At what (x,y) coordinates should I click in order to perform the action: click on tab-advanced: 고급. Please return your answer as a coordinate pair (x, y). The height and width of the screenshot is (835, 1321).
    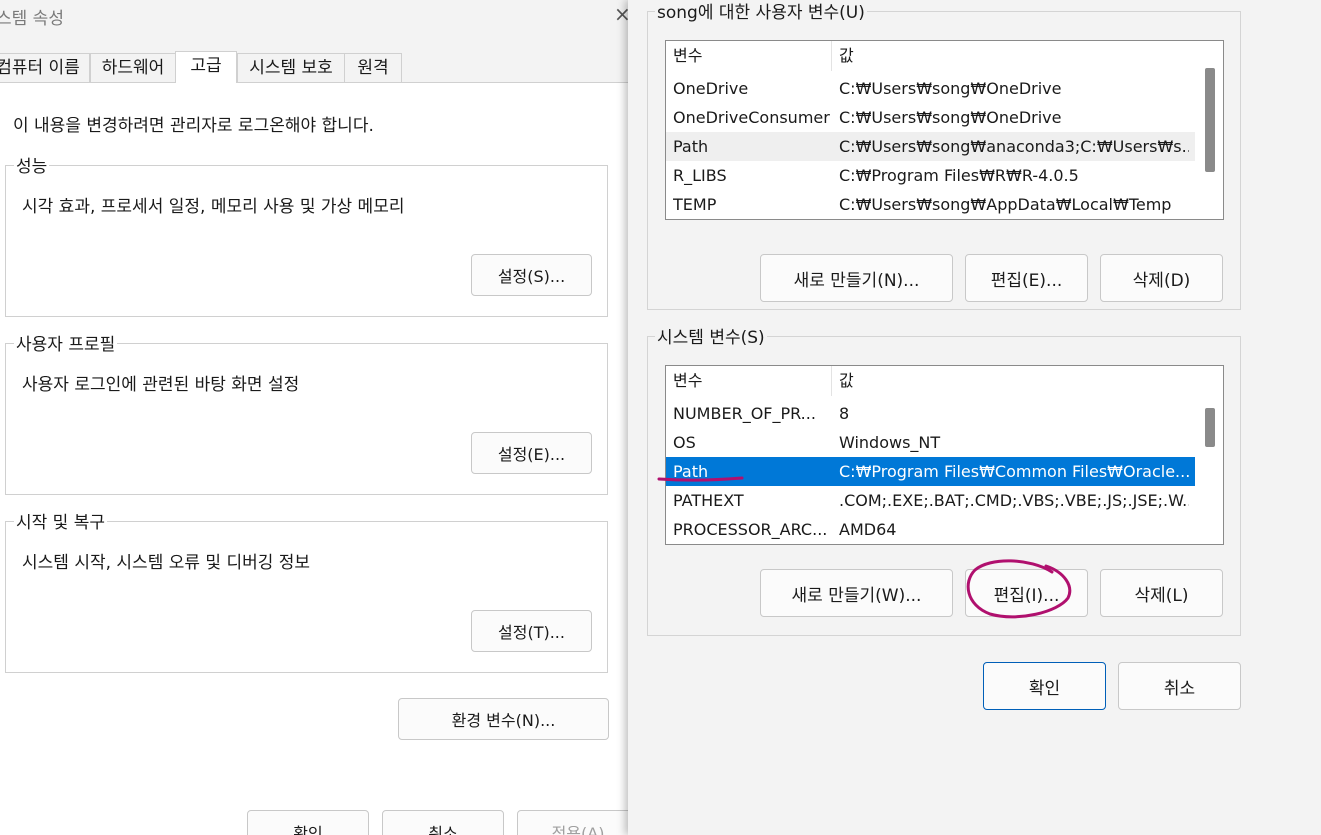
    Looking at the image, I should click on (206, 67).